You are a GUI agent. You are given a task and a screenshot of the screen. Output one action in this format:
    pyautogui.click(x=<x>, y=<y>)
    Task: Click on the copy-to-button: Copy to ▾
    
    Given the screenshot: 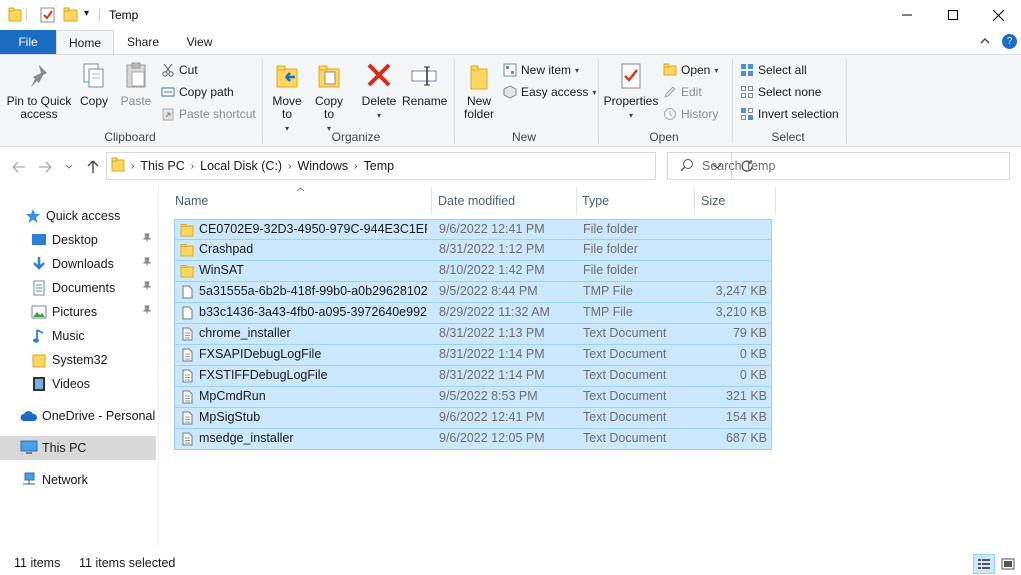 What is the action you would take?
    pyautogui.click(x=329, y=98)
    